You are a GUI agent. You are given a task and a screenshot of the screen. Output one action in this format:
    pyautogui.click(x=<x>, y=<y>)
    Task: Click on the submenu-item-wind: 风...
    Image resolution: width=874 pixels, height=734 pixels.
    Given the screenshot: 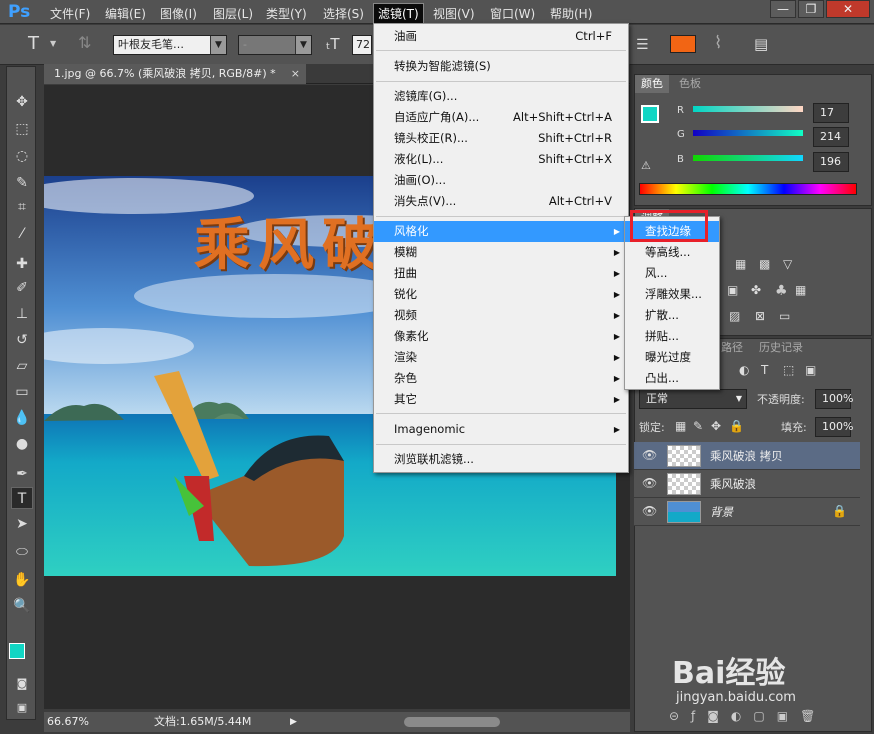 What is the action you would take?
    pyautogui.click(x=672, y=273)
    